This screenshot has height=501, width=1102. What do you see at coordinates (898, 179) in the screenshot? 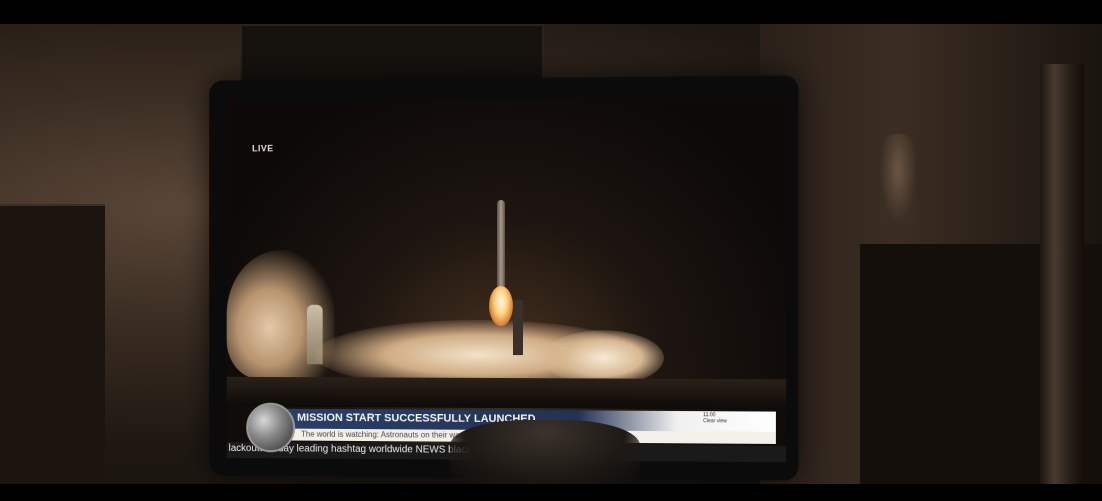
I see `background-lamp` at bounding box center [898, 179].